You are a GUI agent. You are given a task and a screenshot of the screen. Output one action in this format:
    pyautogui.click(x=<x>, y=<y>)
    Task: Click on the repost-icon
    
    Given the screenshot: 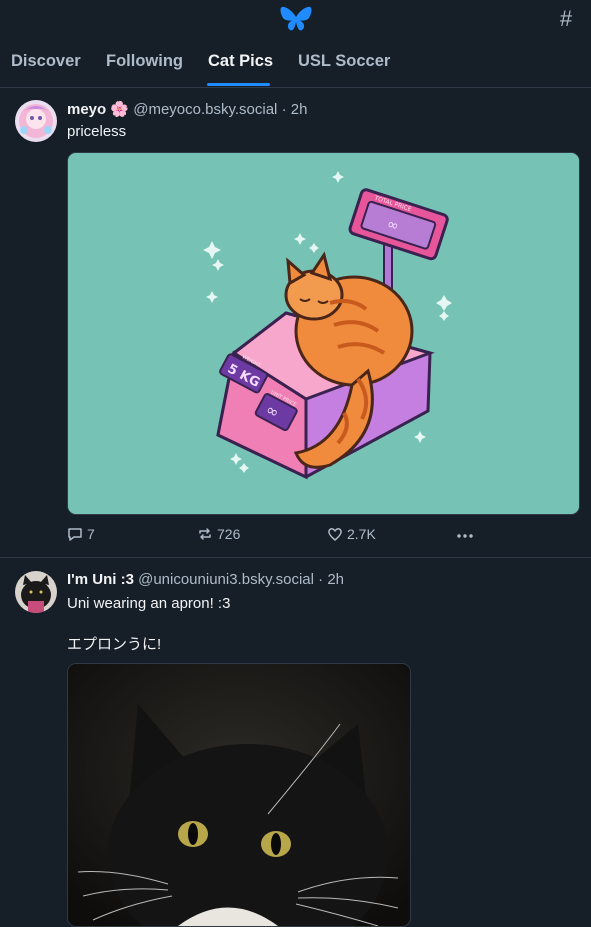 What is the action you would take?
    pyautogui.click(x=205, y=534)
    